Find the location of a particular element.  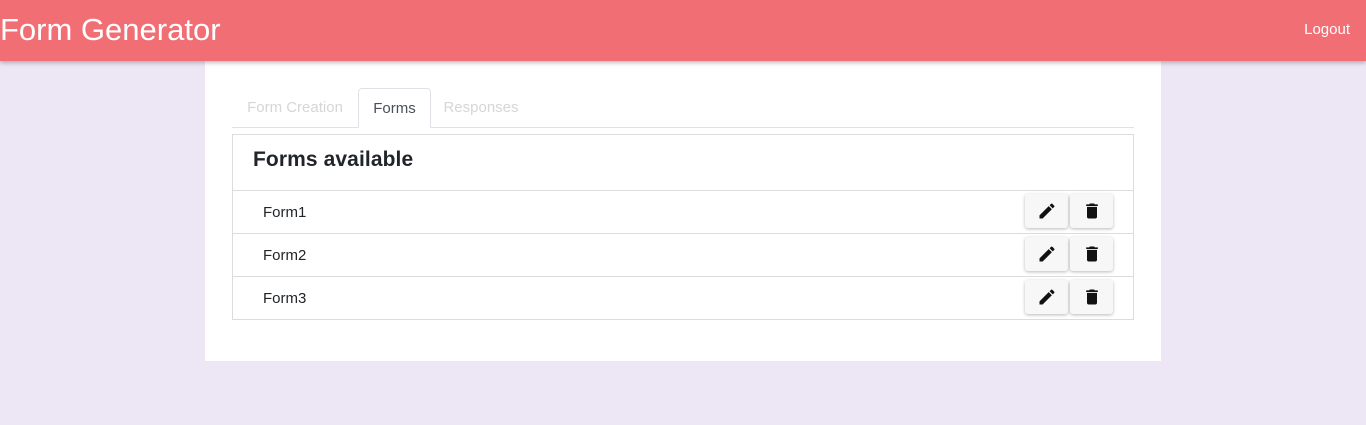

form-row: Form1 is located at coordinates (683, 212).